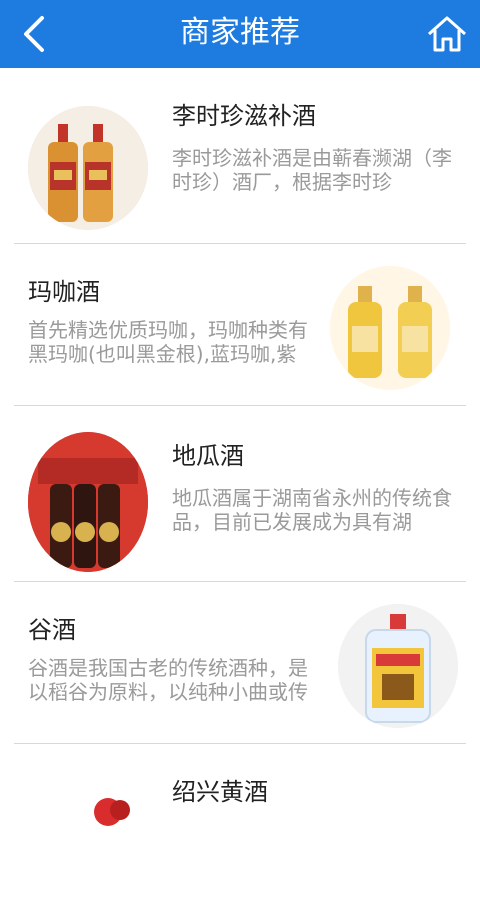 Image resolution: width=480 pixels, height=904 pixels. Describe the element at coordinates (168, 342) in the screenshot. I see `item-desc: 首先精选优质玛咖，玛咖种类有黑玛咖(也叫黑金根),蓝玛咖,紫玛` at that location.